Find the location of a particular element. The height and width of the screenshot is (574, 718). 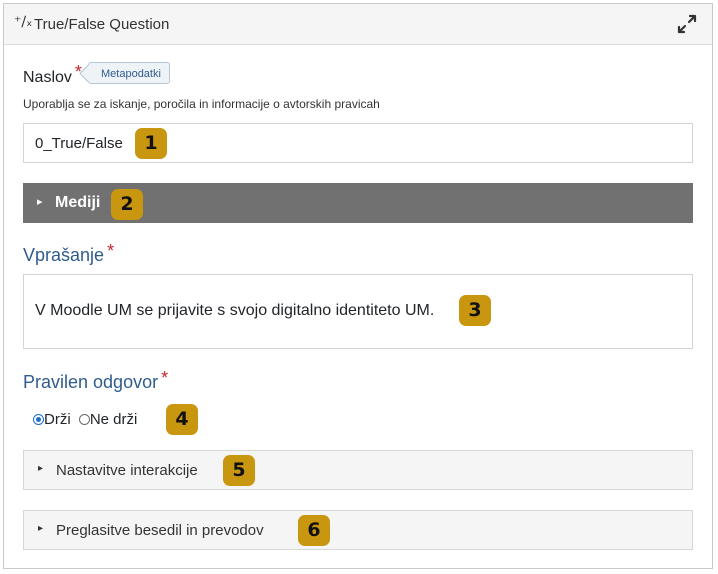

radio-false is located at coordinates (84, 419).